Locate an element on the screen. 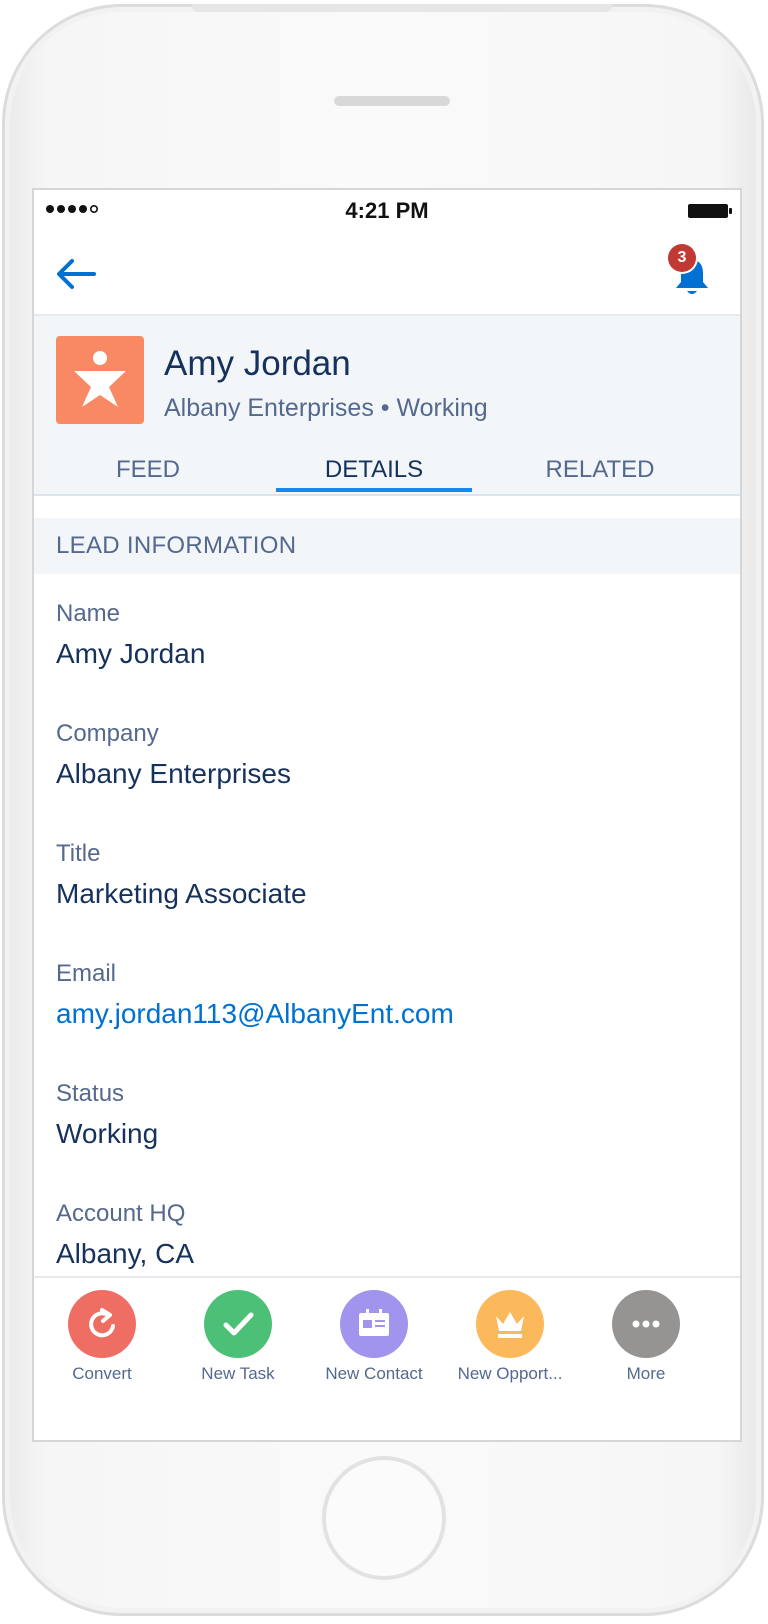  contact-card-icon is located at coordinates (374, 1324).